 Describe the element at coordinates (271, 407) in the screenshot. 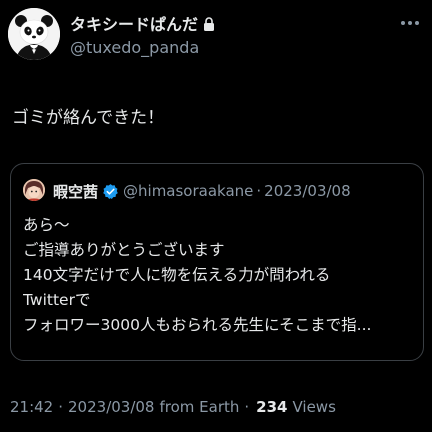

I see `views-count: 234` at that location.